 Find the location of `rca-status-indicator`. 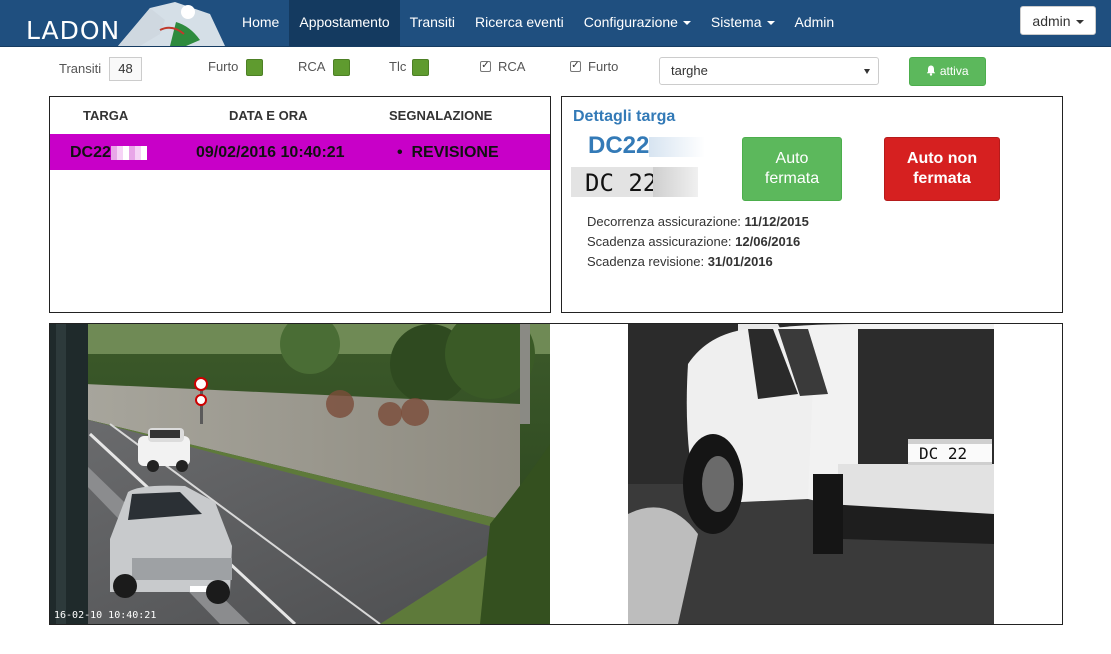

rca-status-indicator is located at coordinates (341, 67).